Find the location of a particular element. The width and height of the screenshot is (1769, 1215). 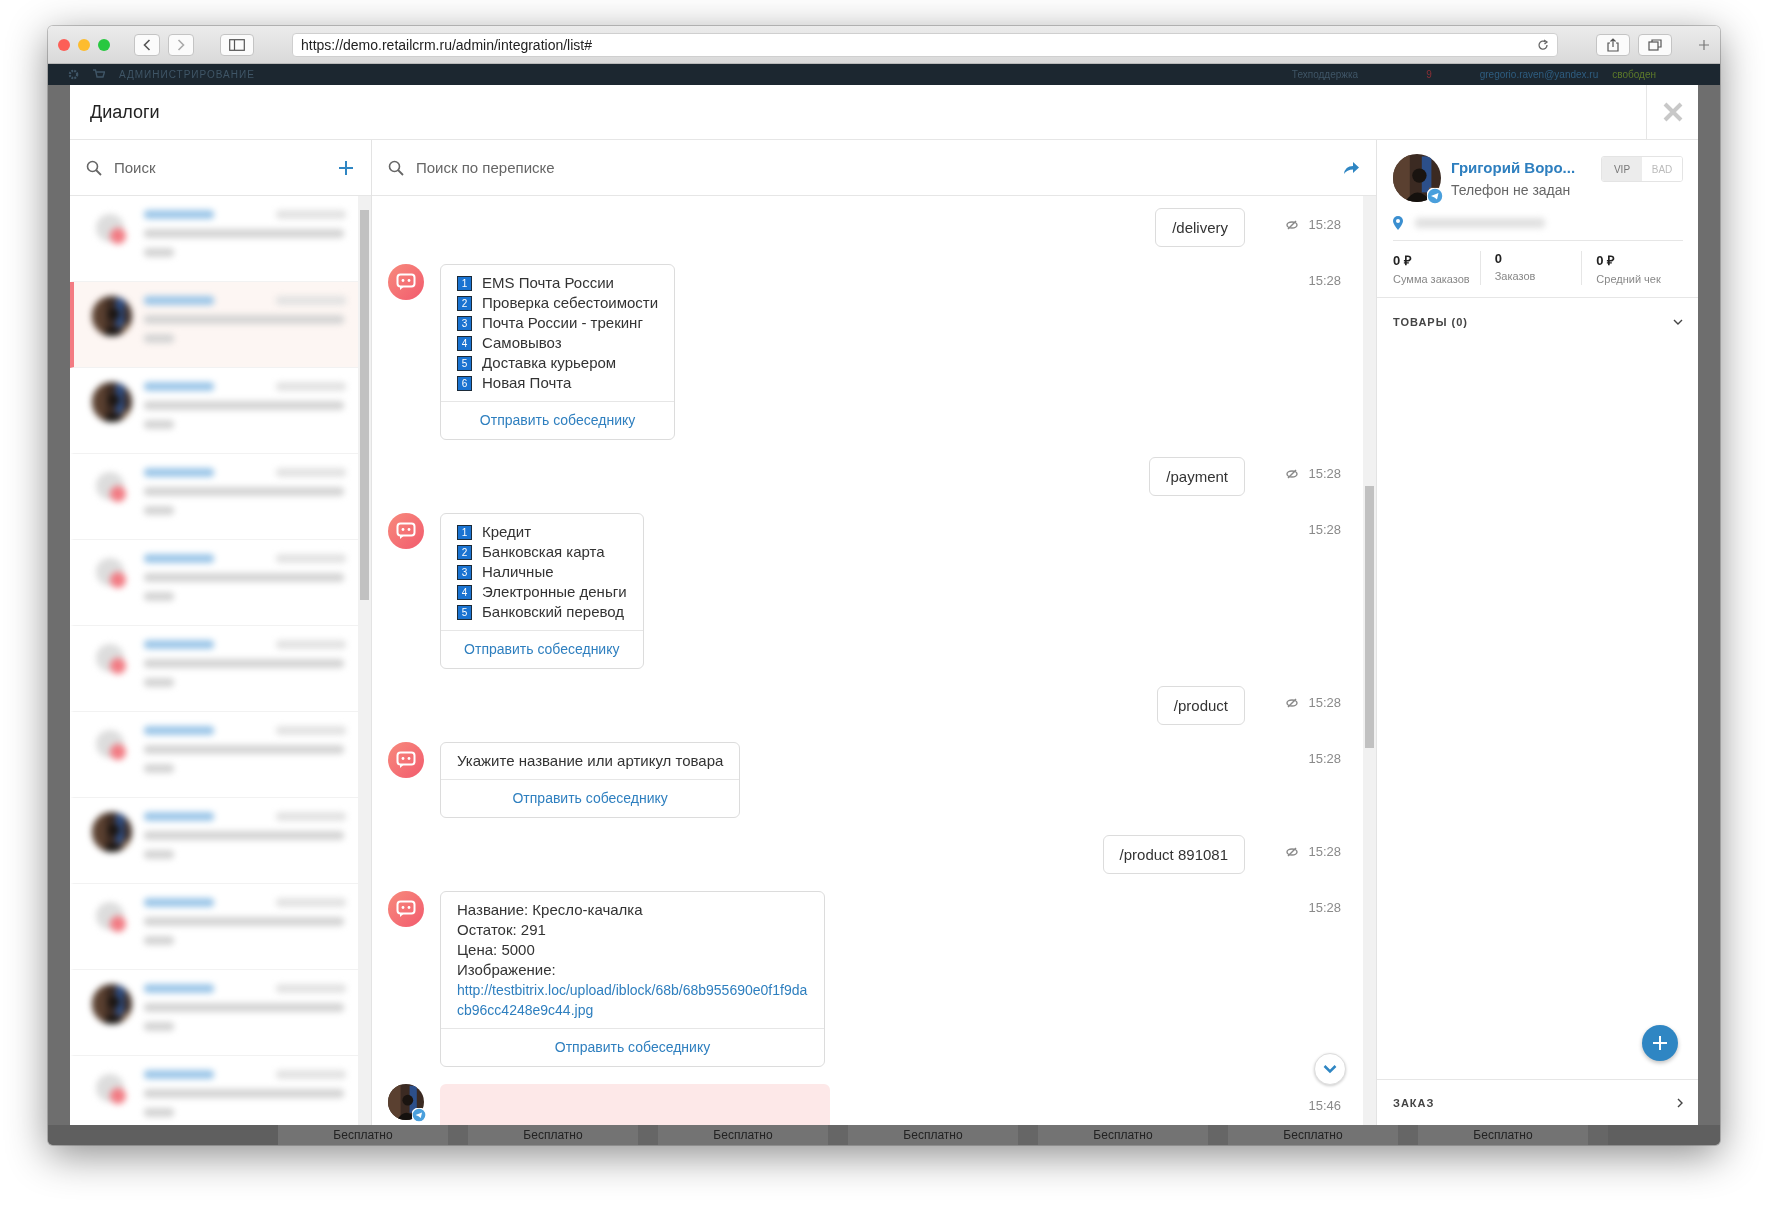

modal-title: Диалоги is located at coordinates (125, 112).